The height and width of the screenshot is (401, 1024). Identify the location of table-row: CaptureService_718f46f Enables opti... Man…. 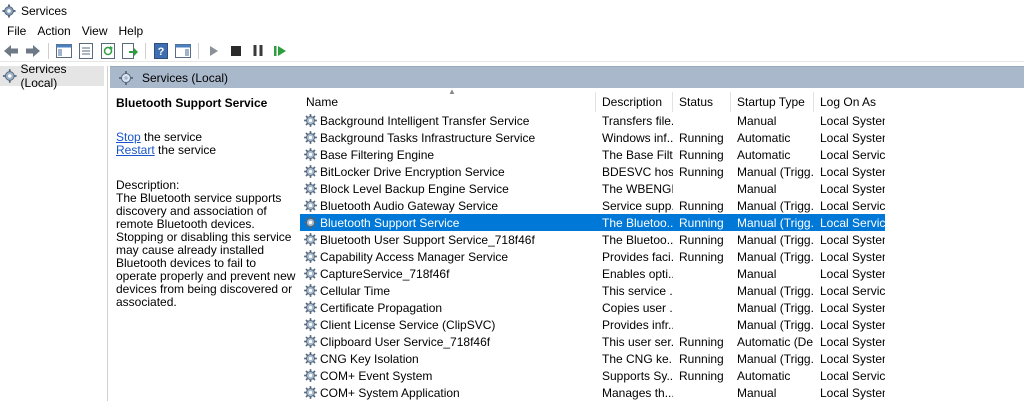
(662, 273).